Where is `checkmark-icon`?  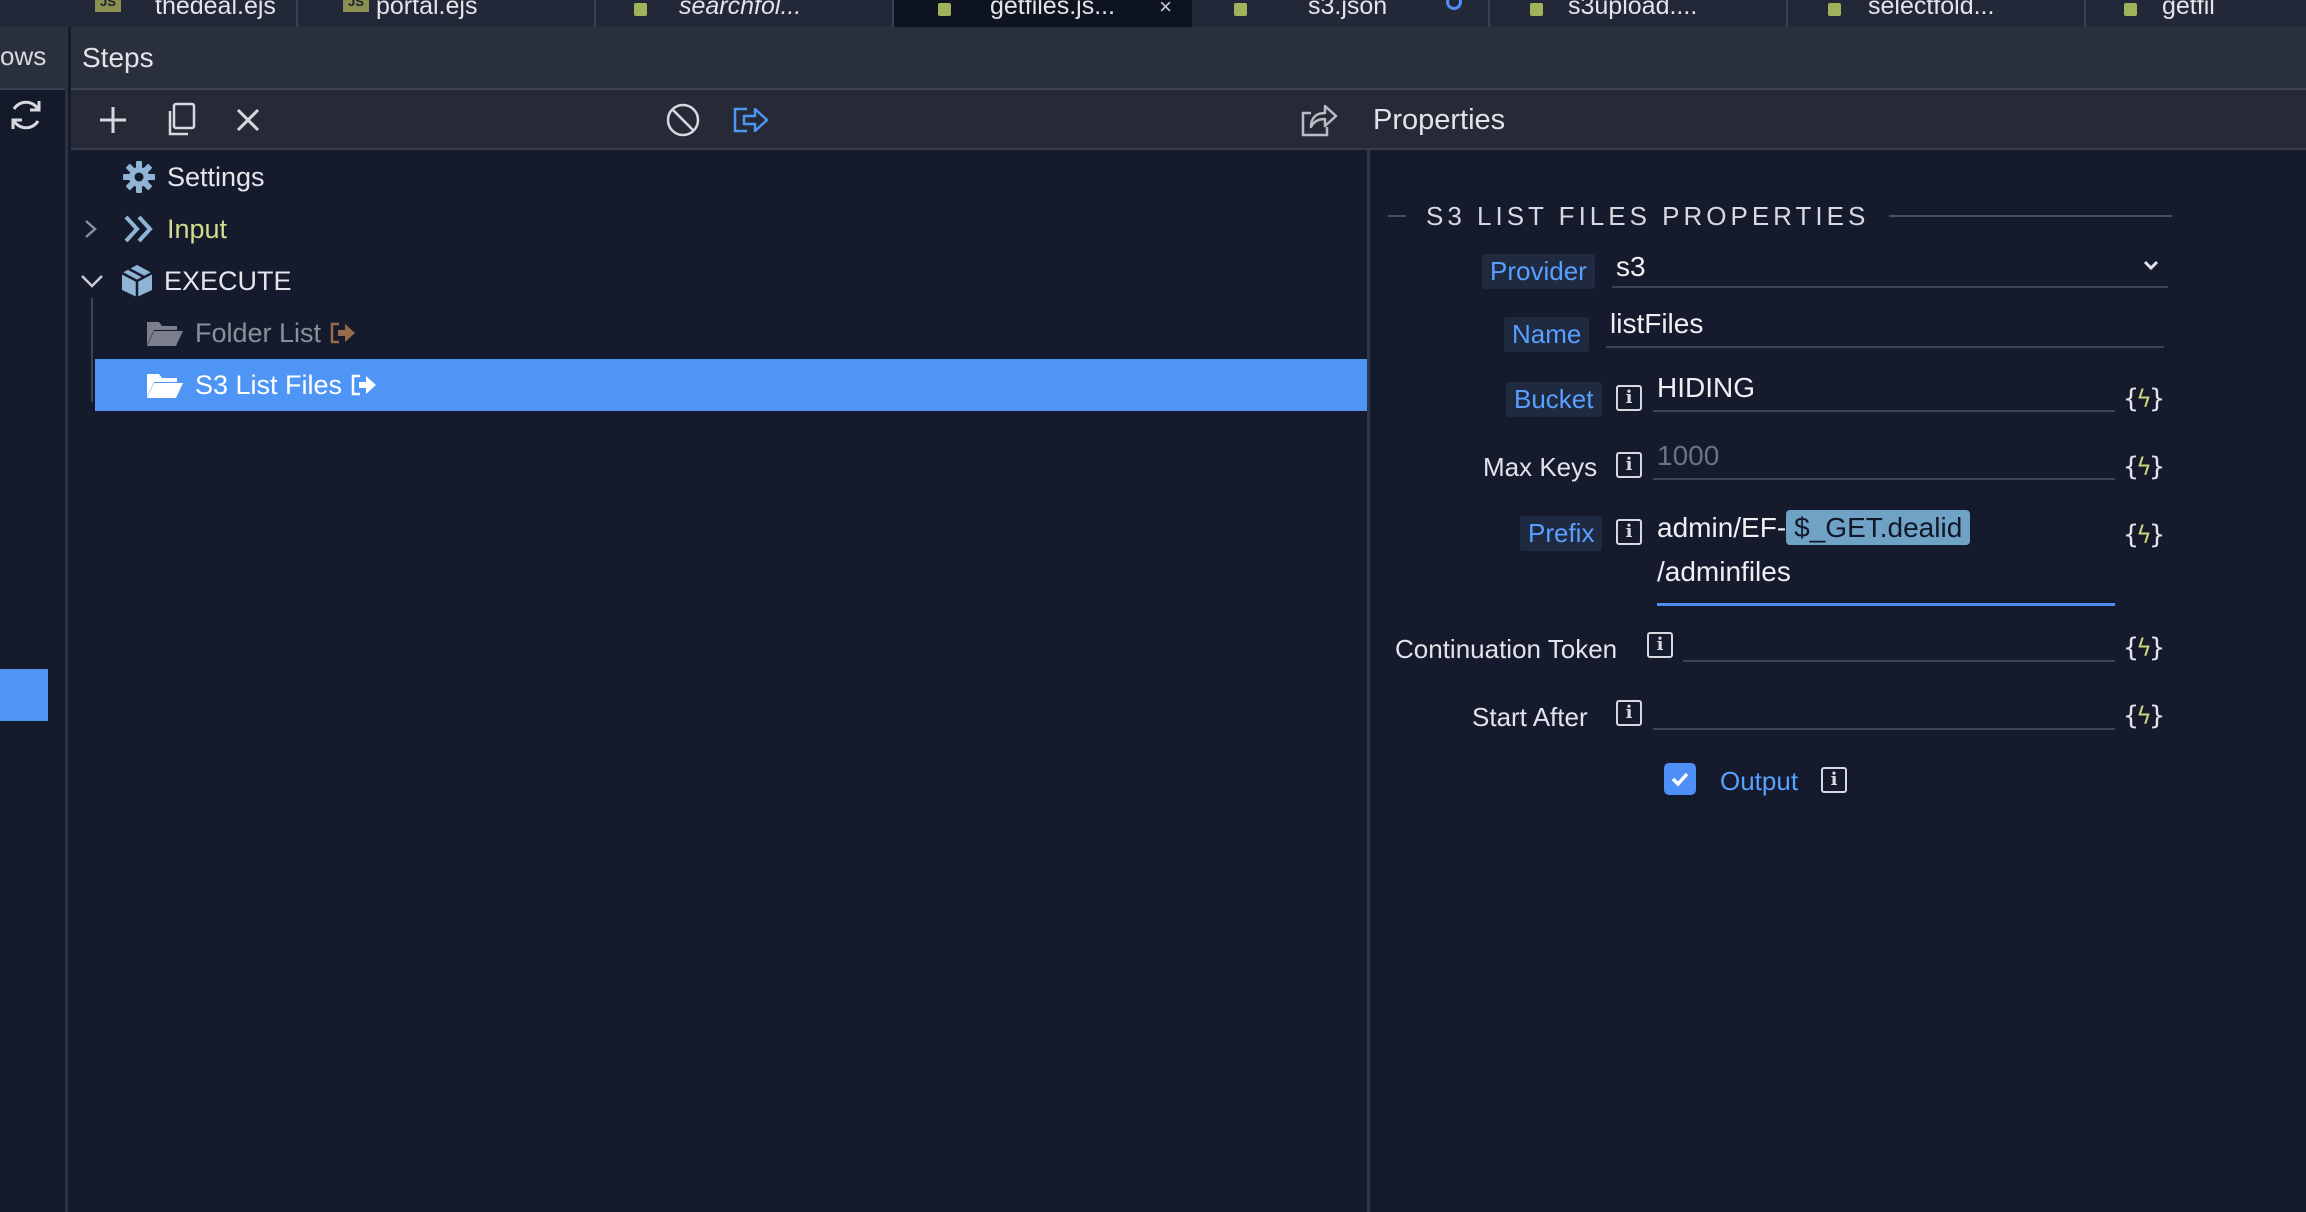 checkmark-icon is located at coordinates (1680, 779).